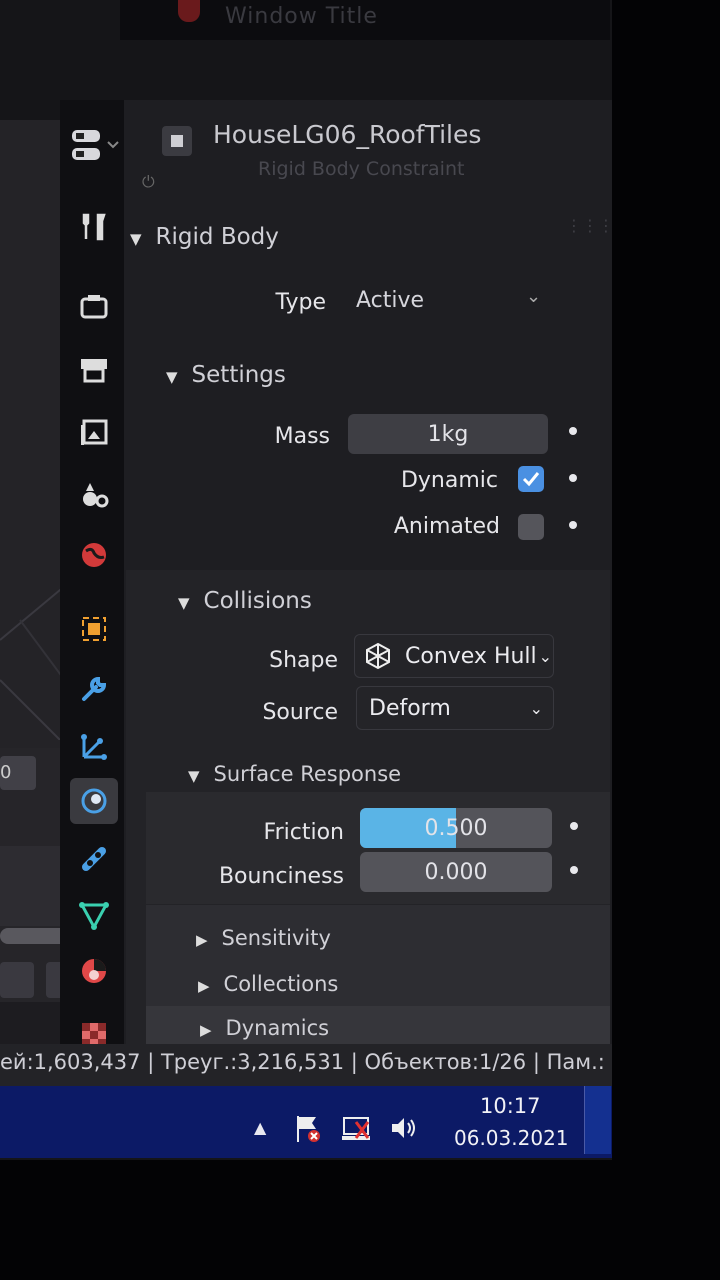 This screenshot has height=1280, width=720. I want to click on object-data-icon, so click(177, 141).